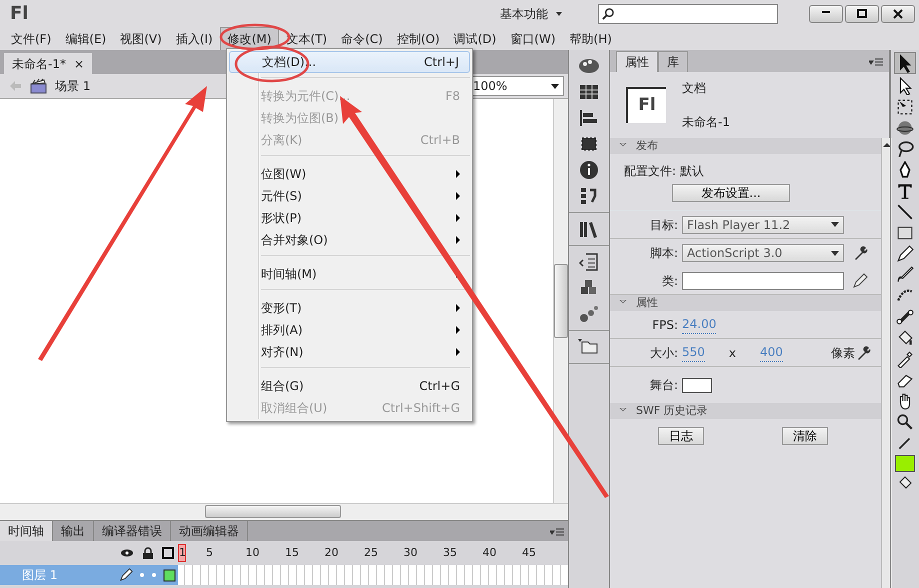 The height and width of the screenshot is (588, 919). Describe the element at coordinates (533, 39) in the screenshot. I see `menu-item: 窗口(W)` at that location.